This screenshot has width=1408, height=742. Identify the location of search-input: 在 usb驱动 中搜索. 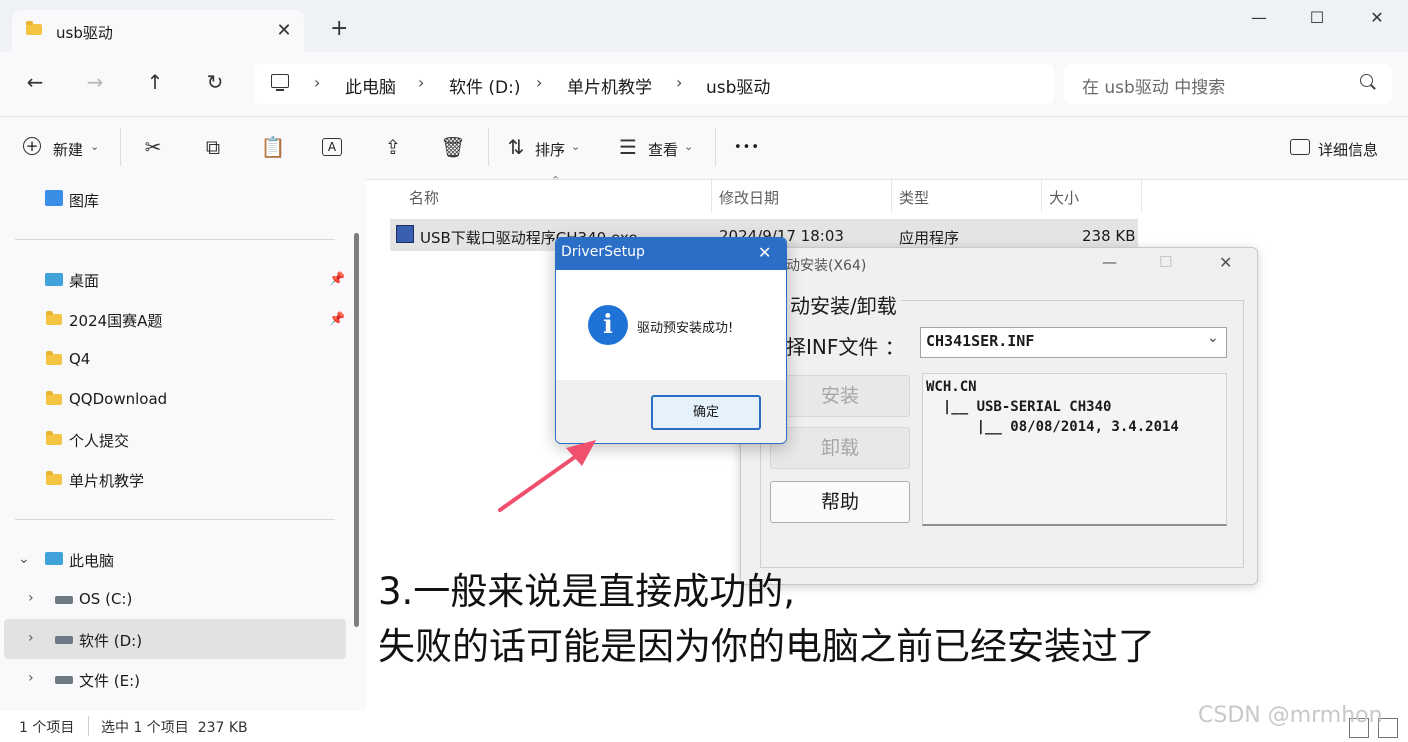
(1153, 85).